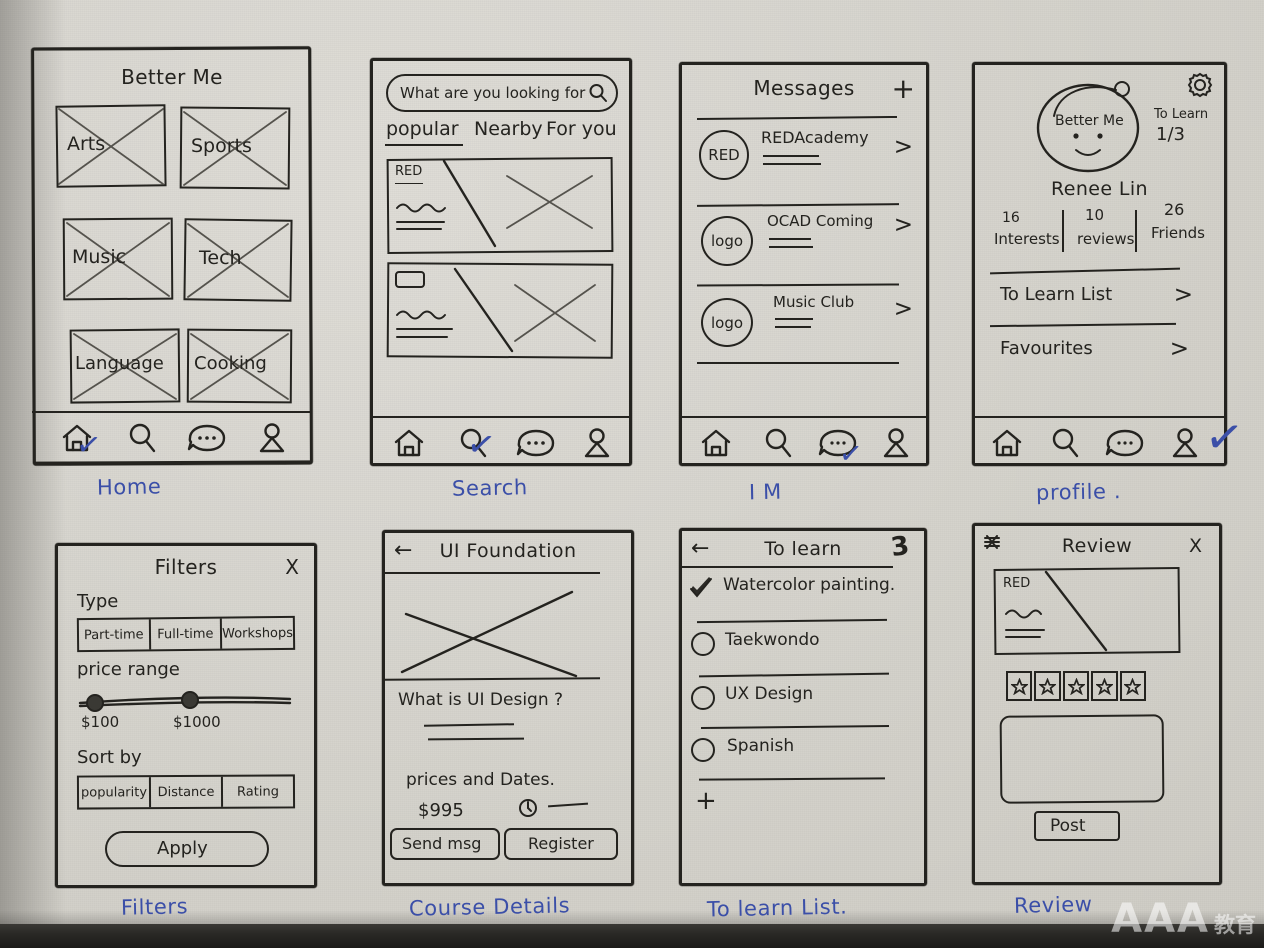 The height and width of the screenshot is (948, 1264). I want to click on course-heading: What is UI Design ?, so click(481, 700).